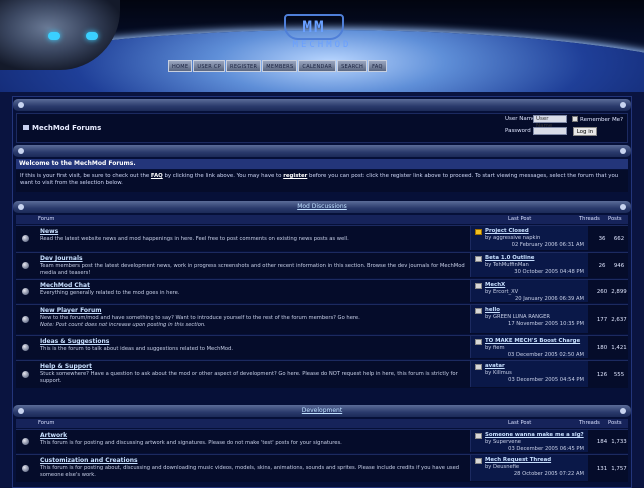  What do you see at coordinates (619, 239) in the screenshot?
I see `post-count: 662` at bounding box center [619, 239].